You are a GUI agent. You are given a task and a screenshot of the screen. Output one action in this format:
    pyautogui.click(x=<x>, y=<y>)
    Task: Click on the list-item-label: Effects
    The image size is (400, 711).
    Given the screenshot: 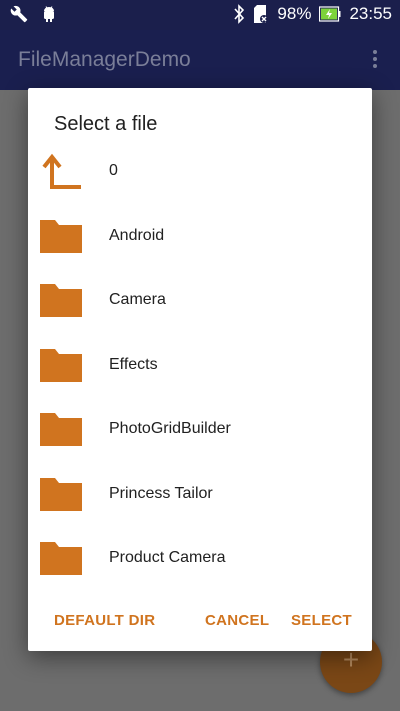 What is the action you would take?
    pyautogui.click(x=133, y=364)
    